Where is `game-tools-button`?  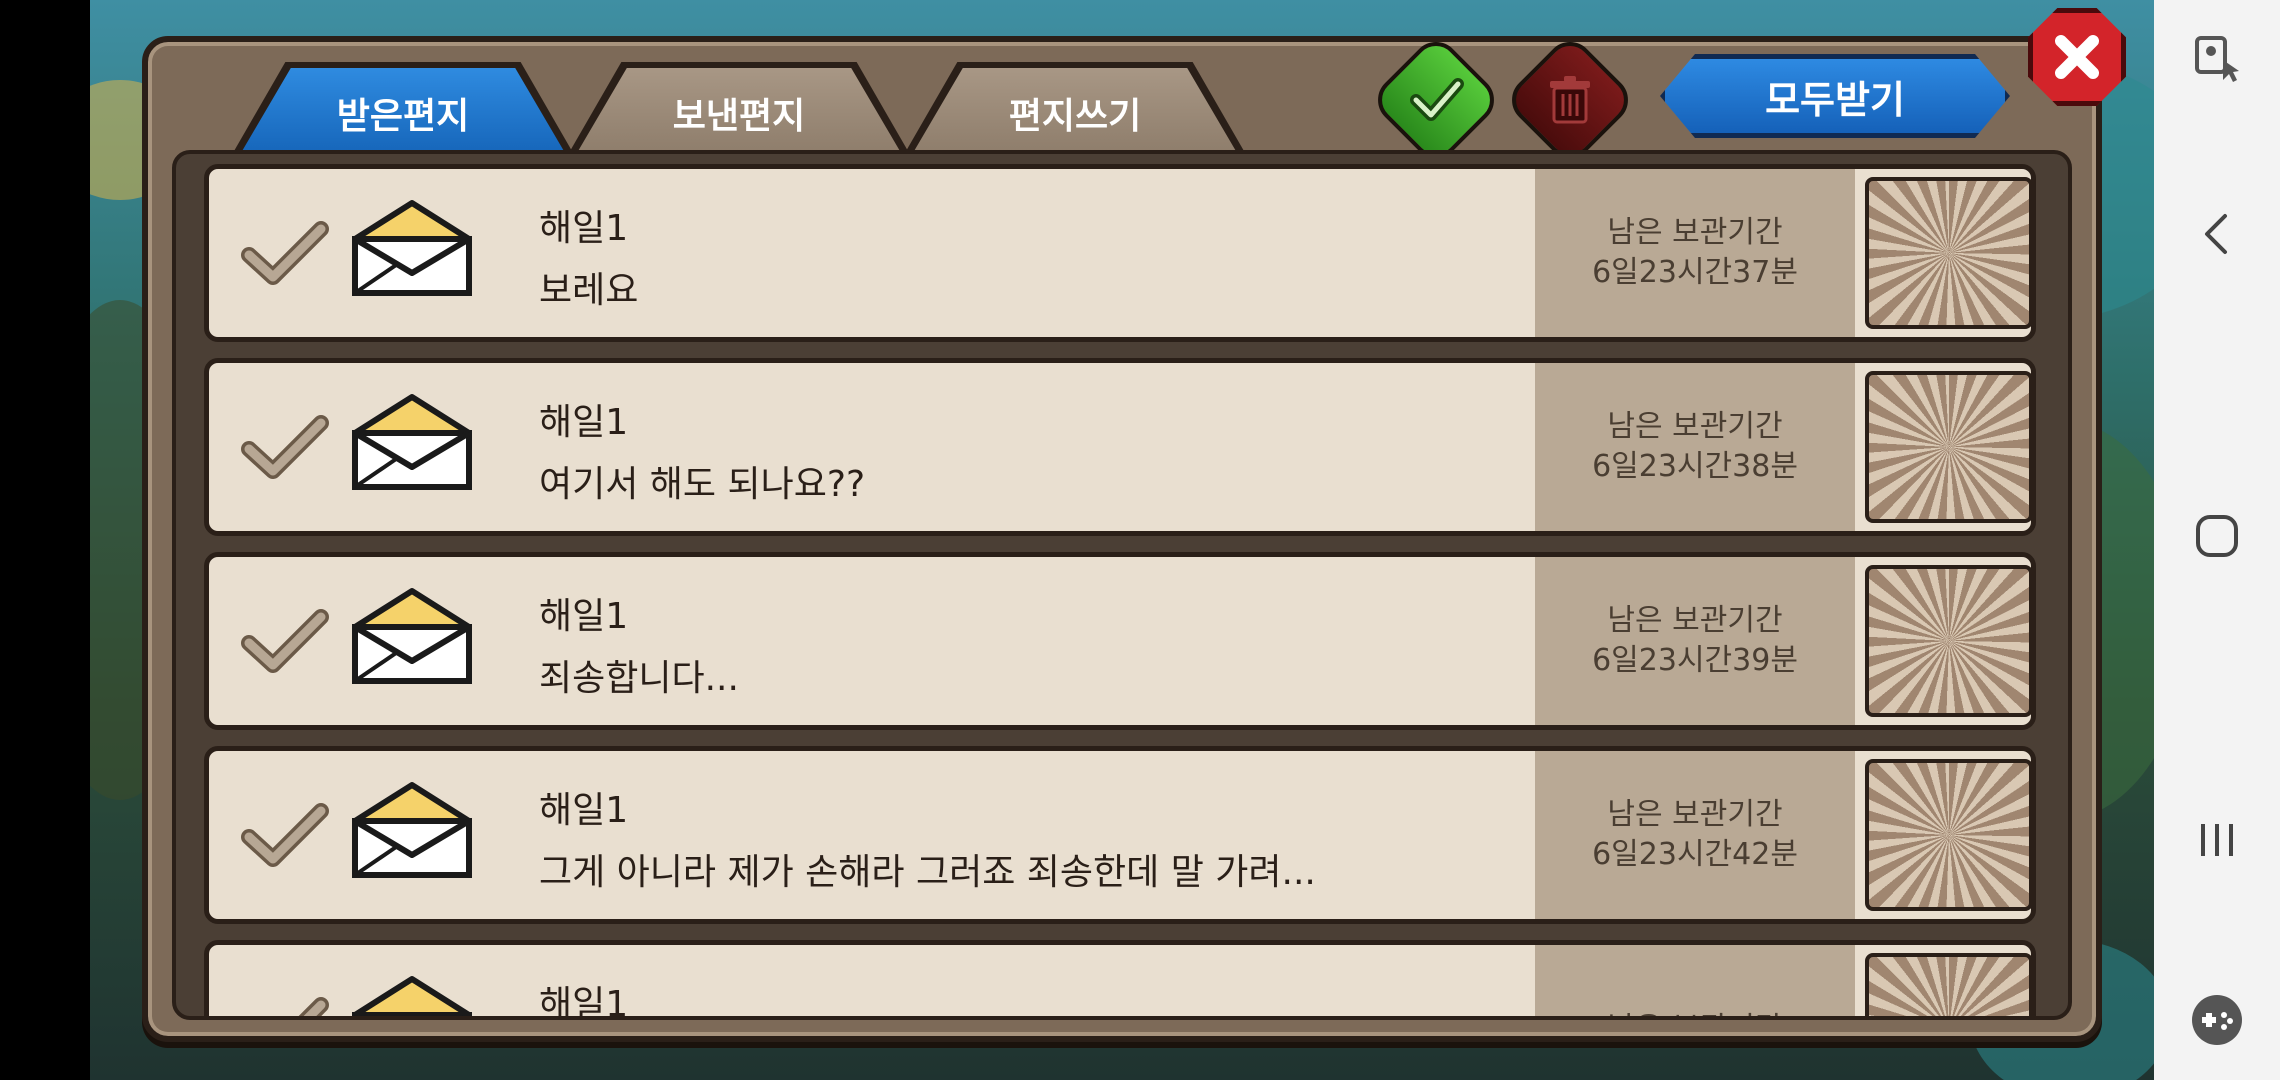
game-tools-button is located at coordinates (2217, 1020).